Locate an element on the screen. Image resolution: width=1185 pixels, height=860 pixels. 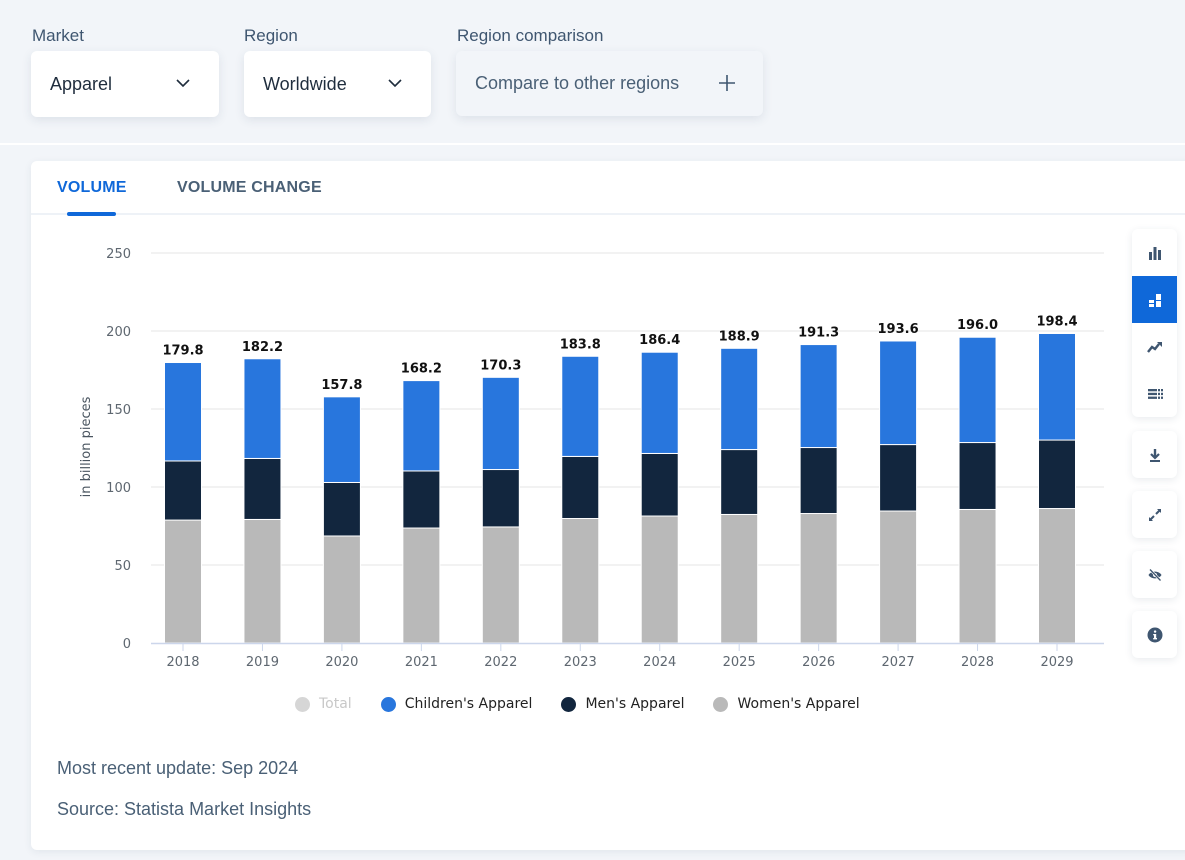
legend-label: Children's Apparel is located at coordinates (468, 704).